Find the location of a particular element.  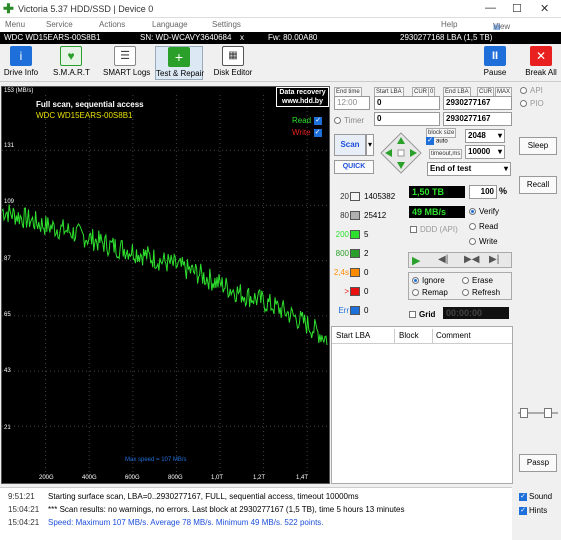

maximize-icon: ☐ is located at coordinates (517, 8).